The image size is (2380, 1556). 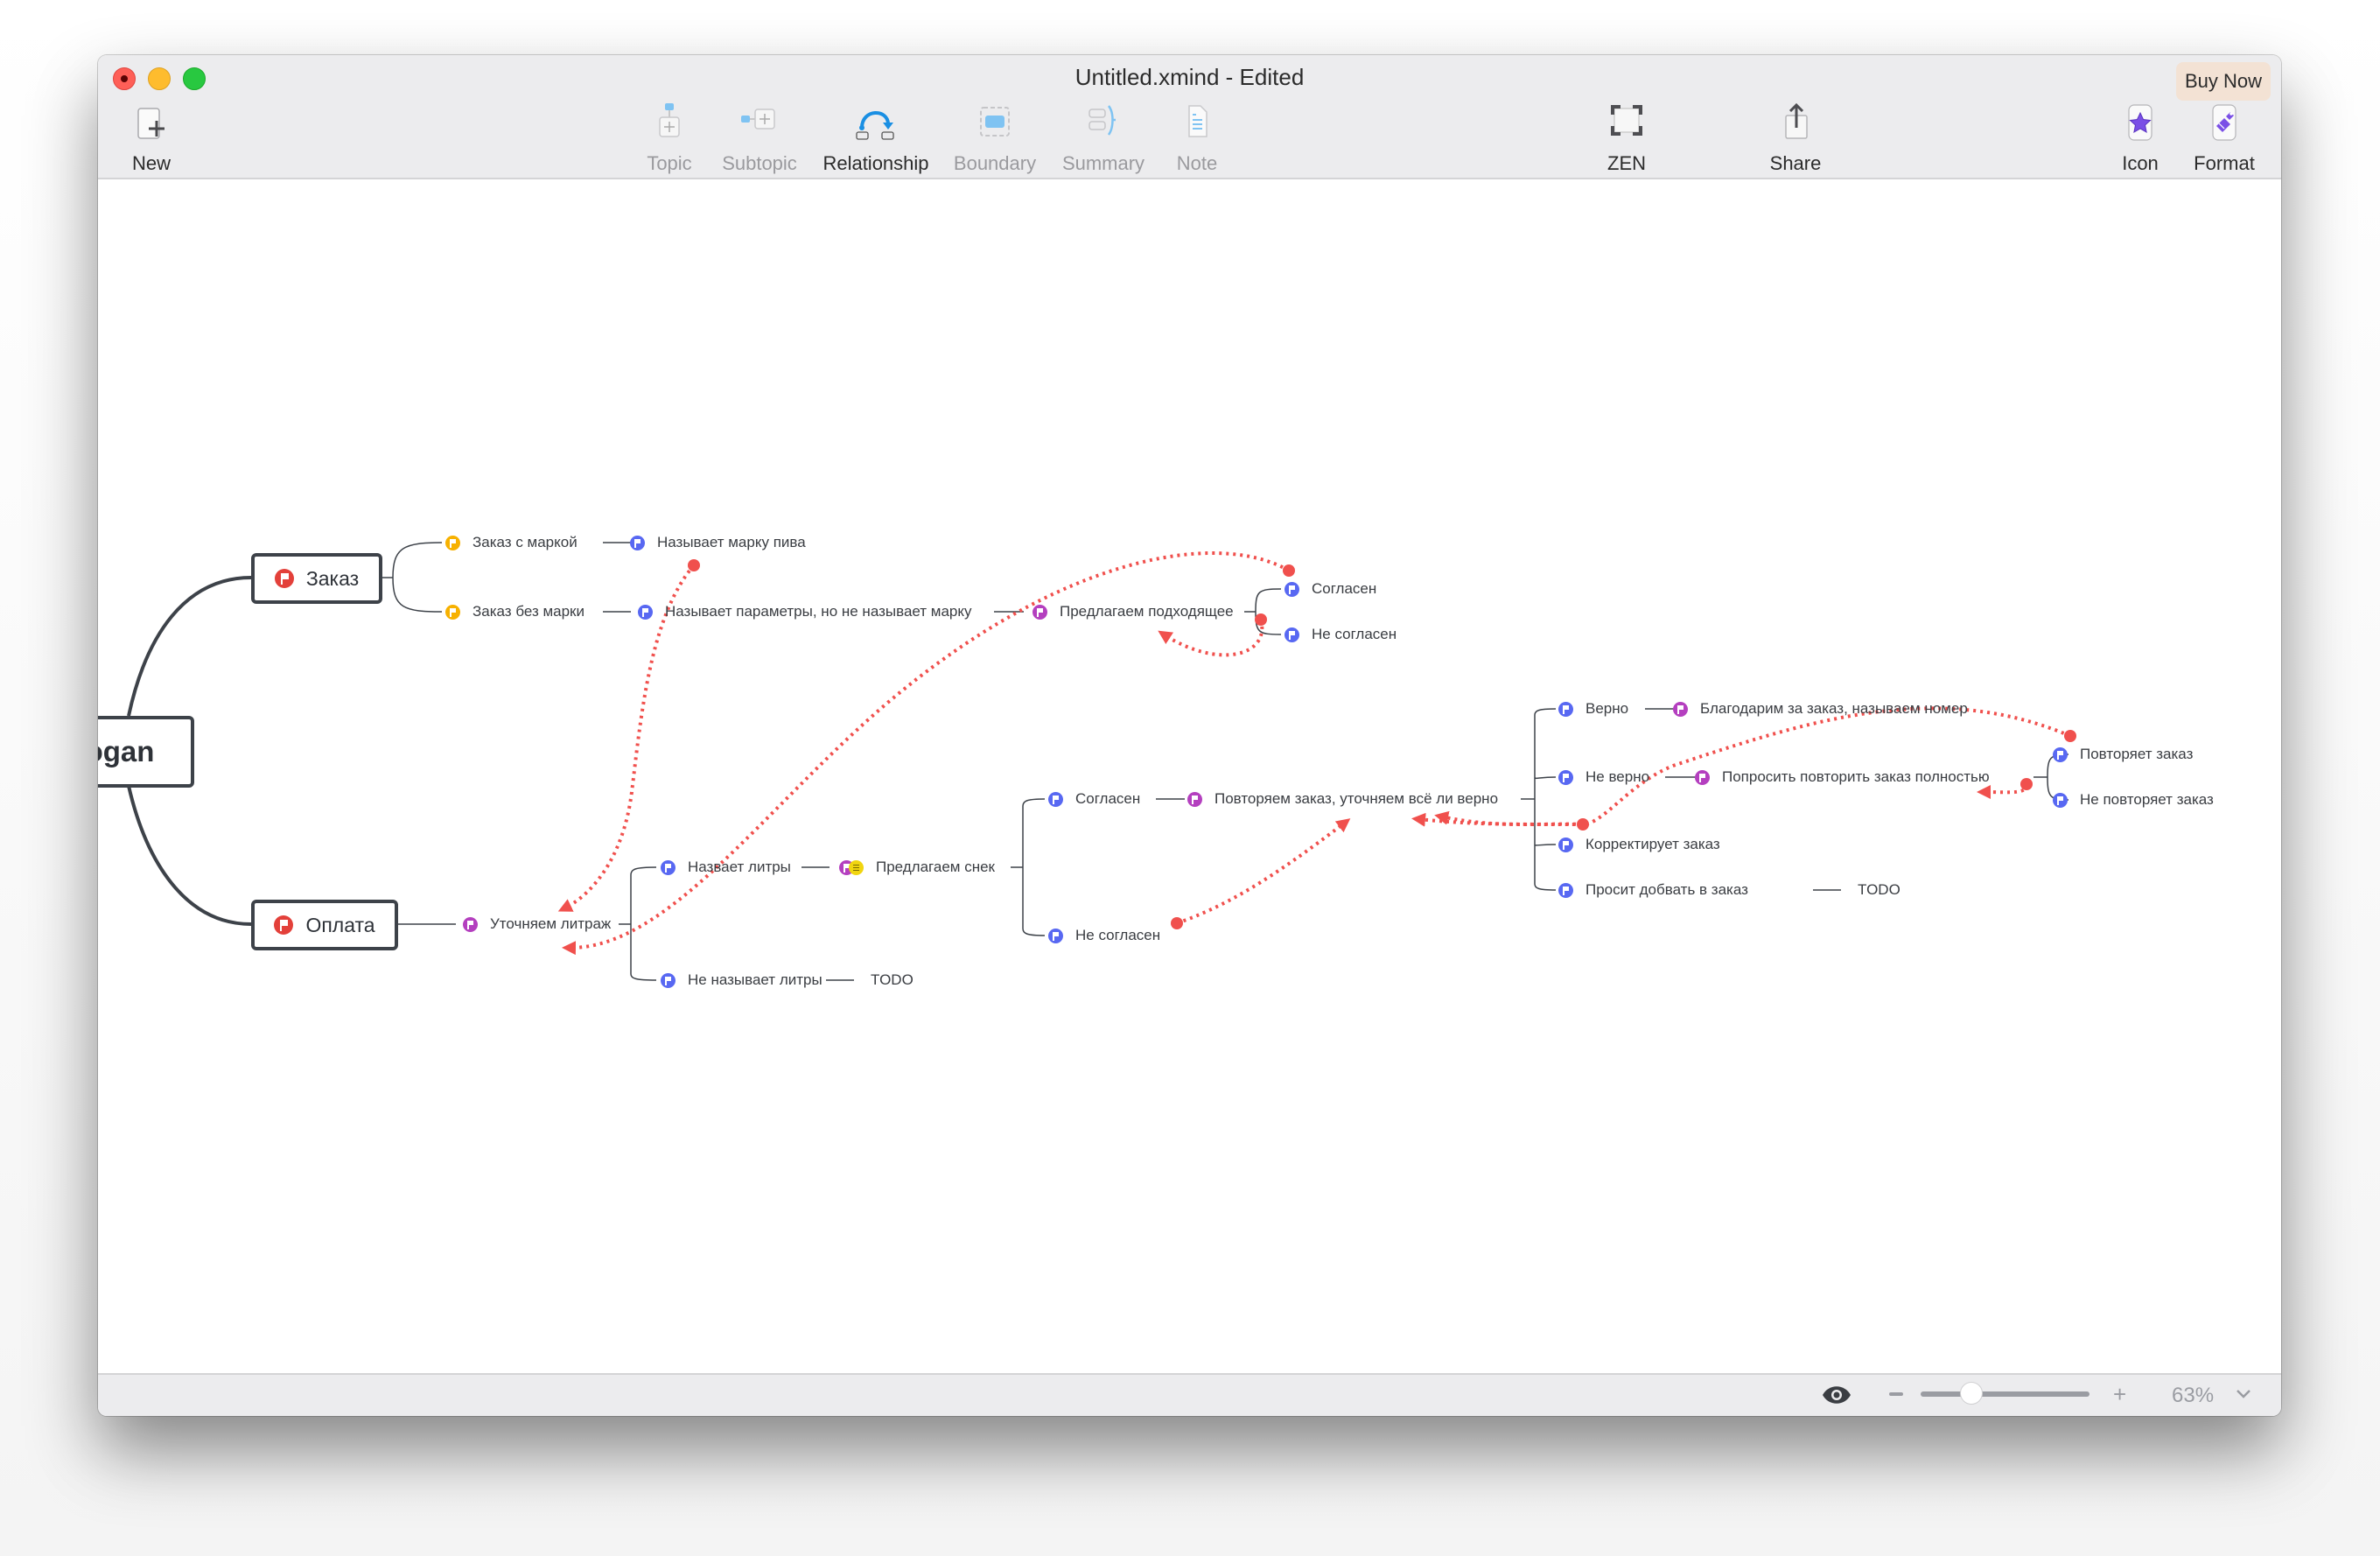 I want to click on new-button: New, so click(x=153, y=139).